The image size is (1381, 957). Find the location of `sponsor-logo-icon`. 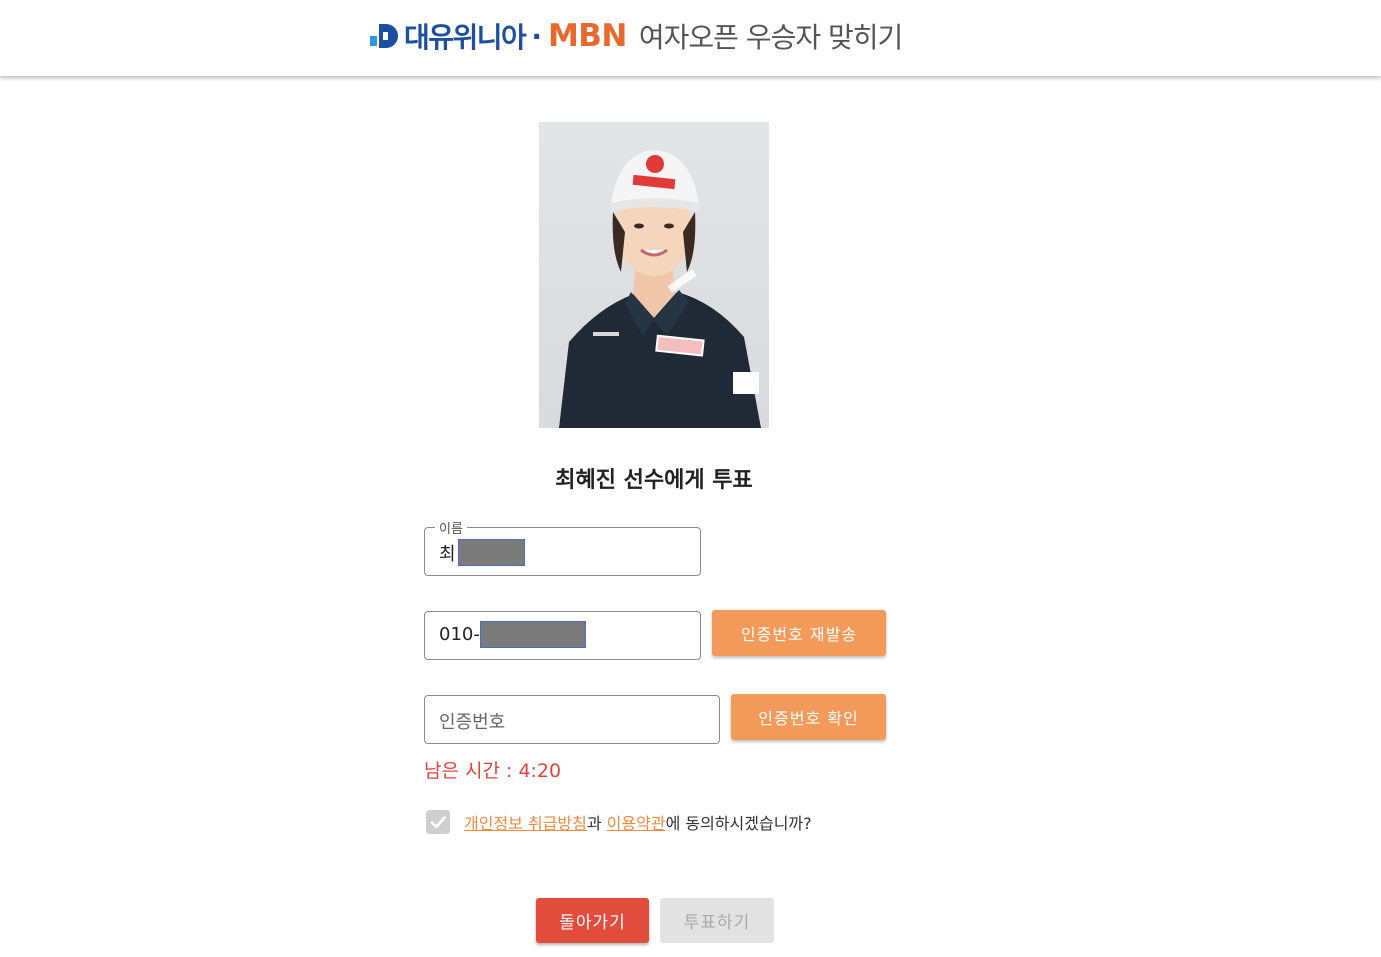

sponsor-logo-icon is located at coordinates (384, 36).